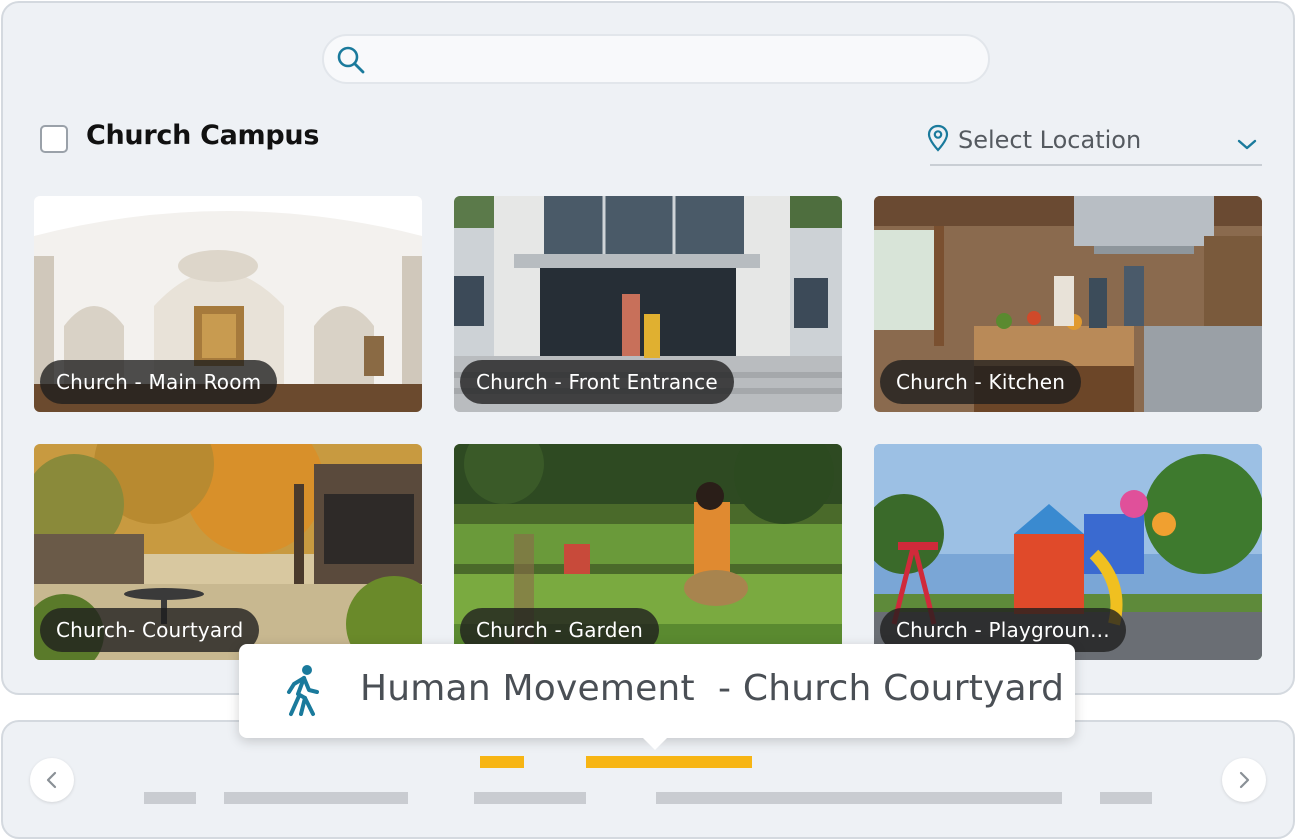  I want to click on location-card-main-room: Church - Main Room, so click(228, 304).